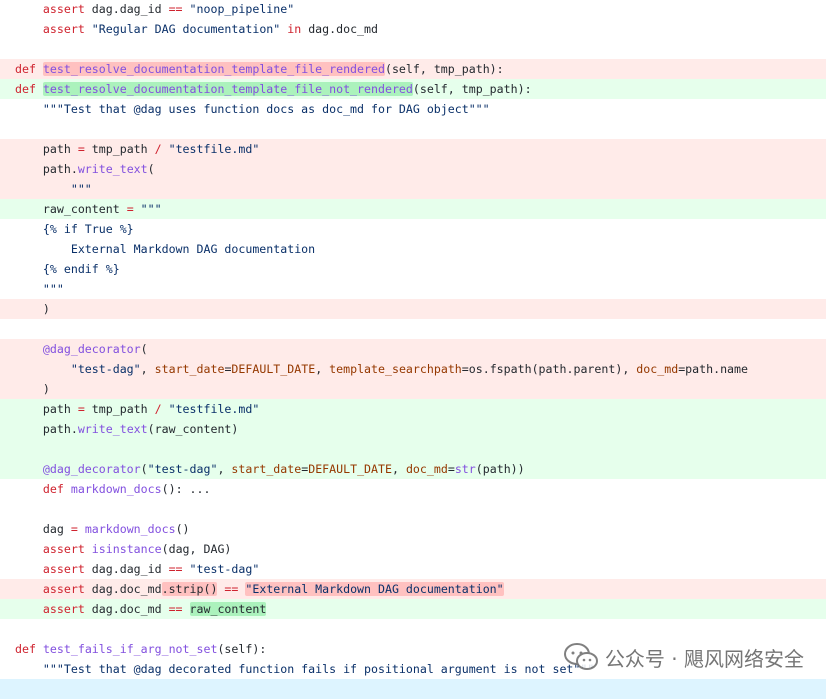  What do you see at coordinates (130, 649) in the screenshot?
I see `code-token: test_fails_if_arg_not_set` at bounding box center [130, 649].